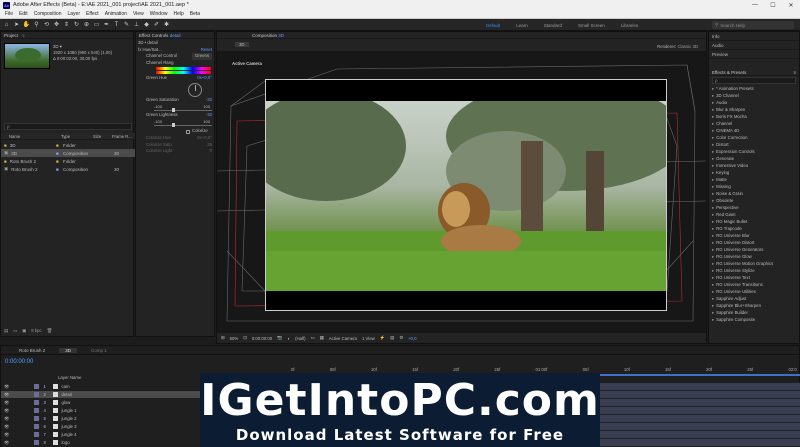  I want to click on menu-edit: Edit, so click(23, 14).